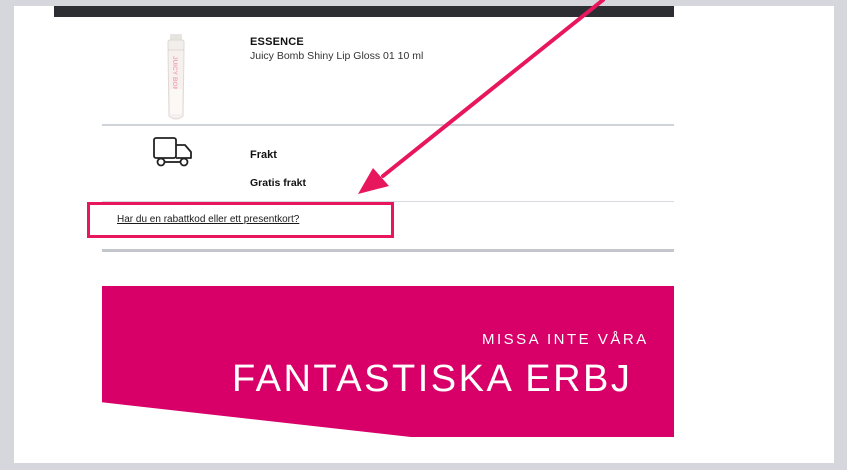  Describe the element at coordinates (240, 220) in the screenshot. I see `annotation-highlight-box` at that location.